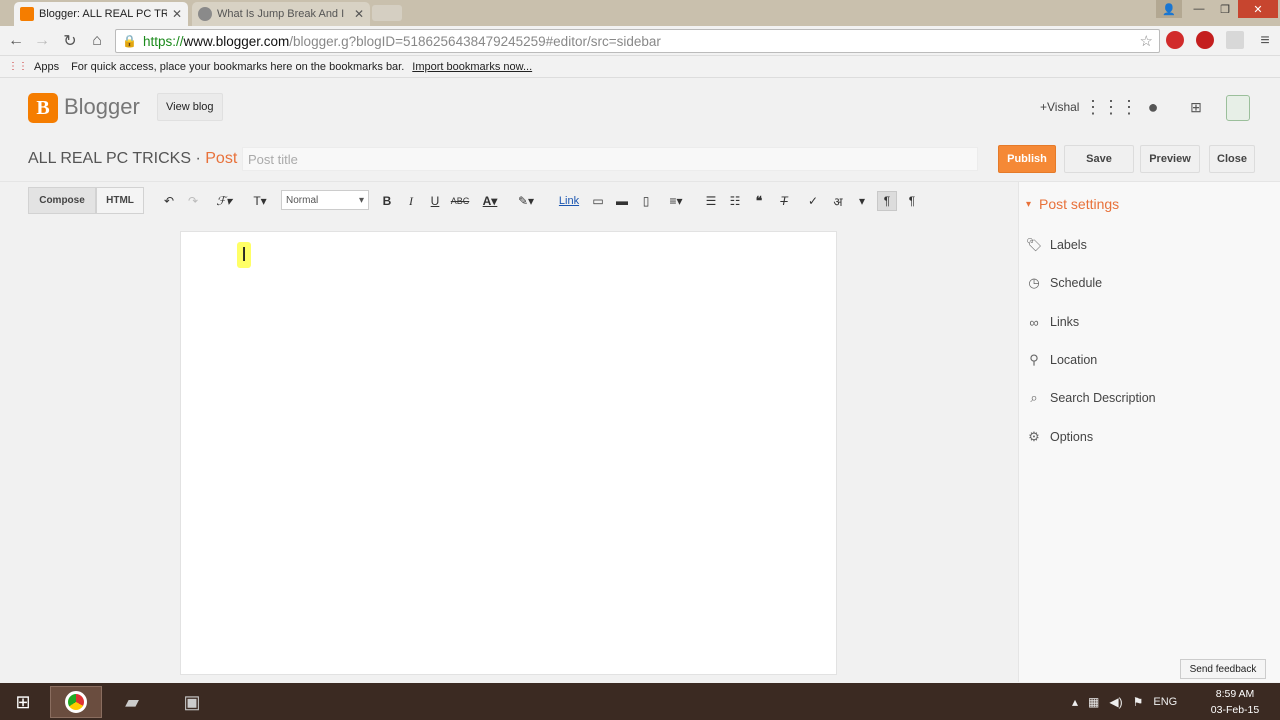  Describe the element at coordinates (193, 201) in the screenshot. I see `redo-icon: ↷` at that location.